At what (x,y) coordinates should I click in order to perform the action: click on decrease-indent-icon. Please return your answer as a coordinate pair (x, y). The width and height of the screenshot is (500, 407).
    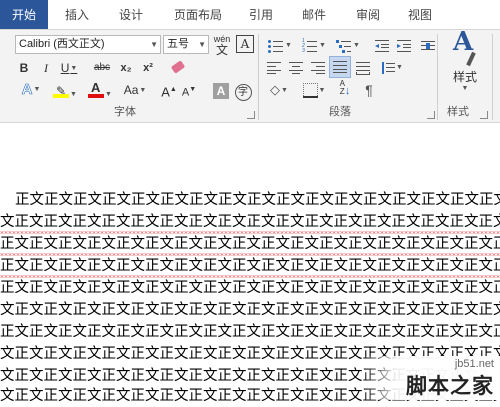
    Looking at the image, I should click on (382, 46).